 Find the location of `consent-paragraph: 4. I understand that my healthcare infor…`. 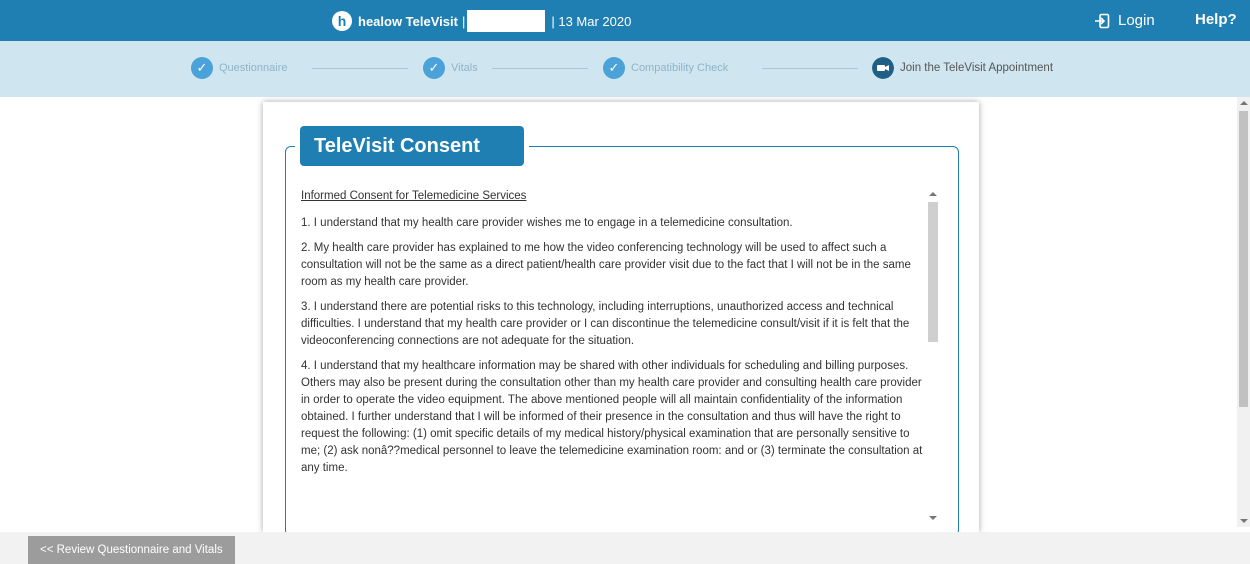

consent-paragraph: 4. I understand that my healthcare infor… is located at coordinates (612, 417).